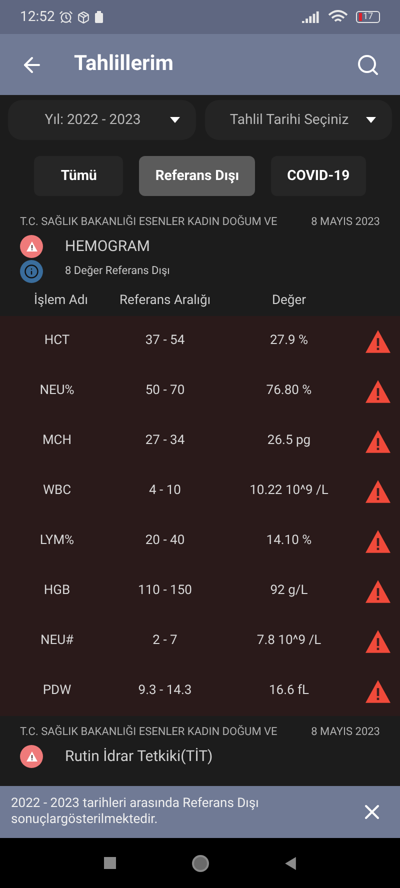 This screenshot has height=888, width=400. Describe the element at coordinates (57, 591) in the screenshot. I see `table-cell-text: HGB` at that location.